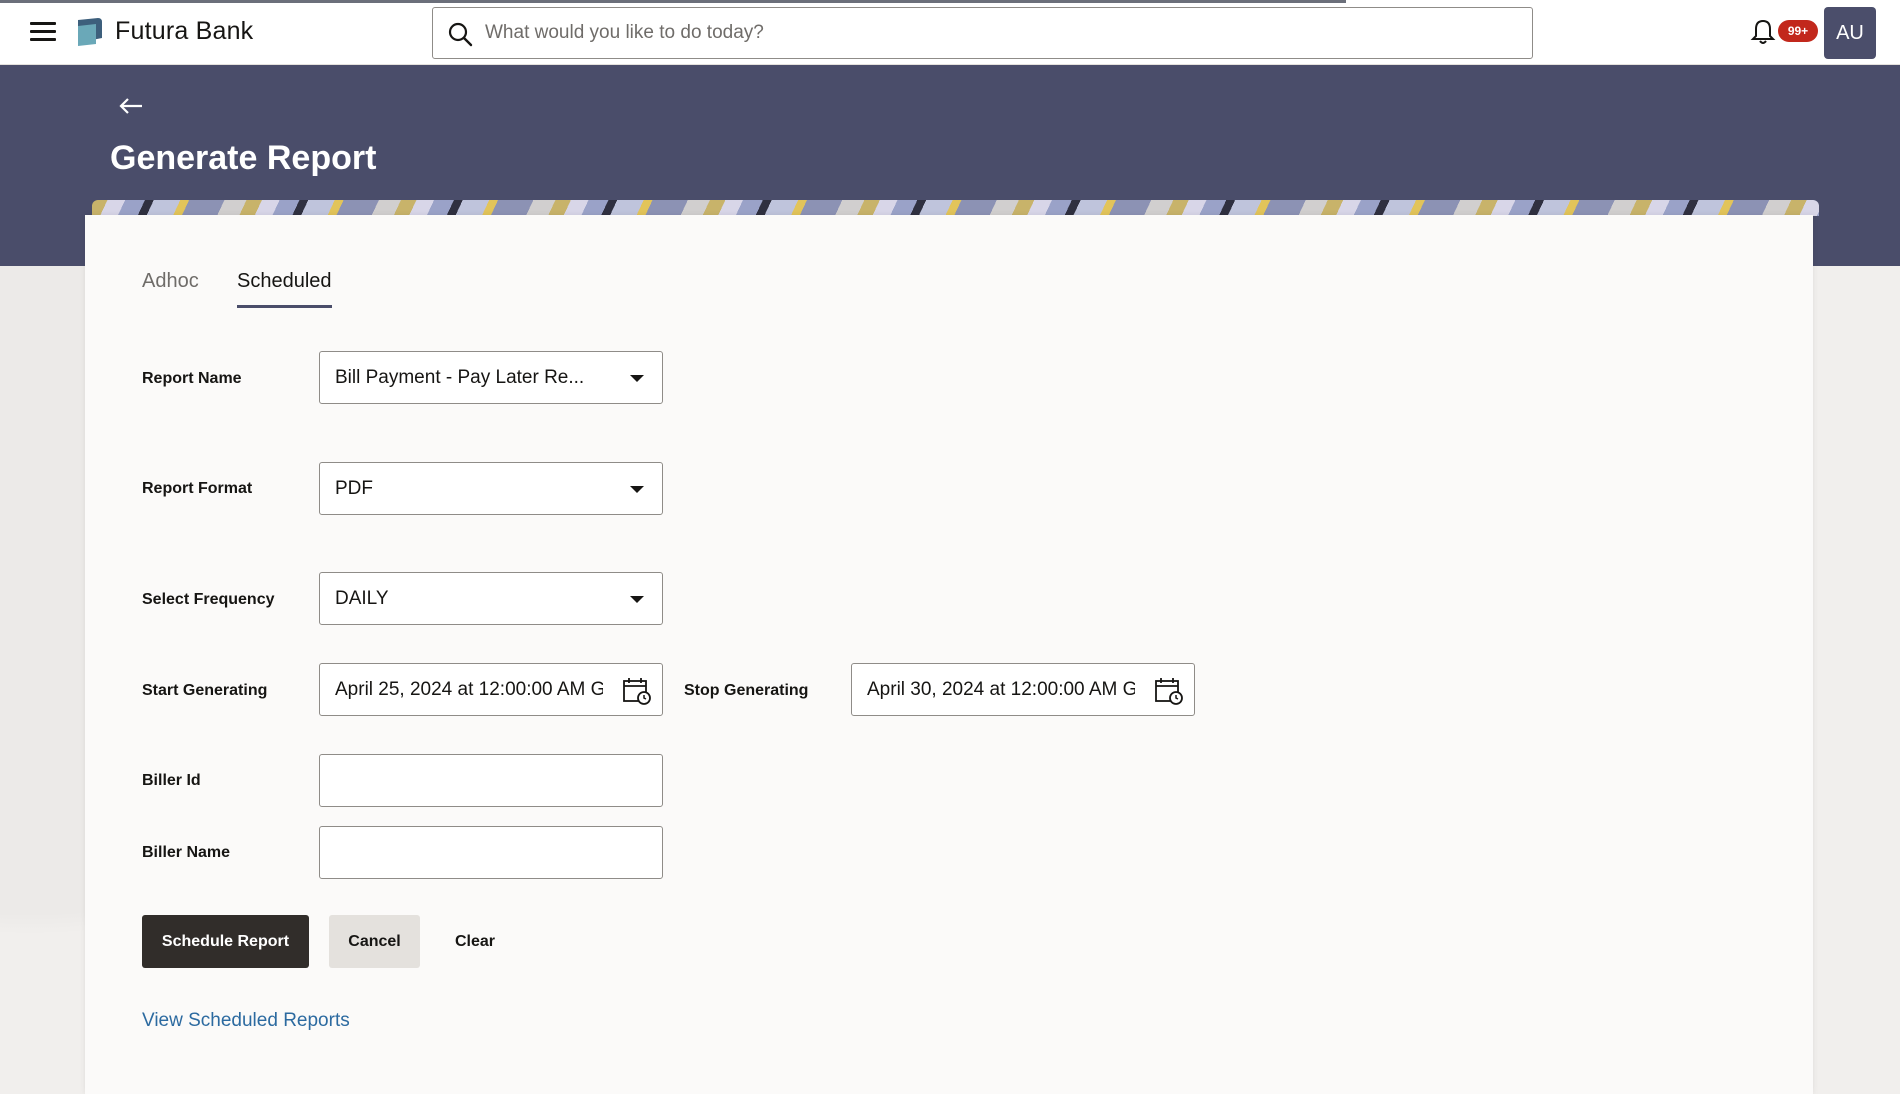  Describe the element at coordinates (491, 780) in the screenshot. I see `biller-id-input` at that location.